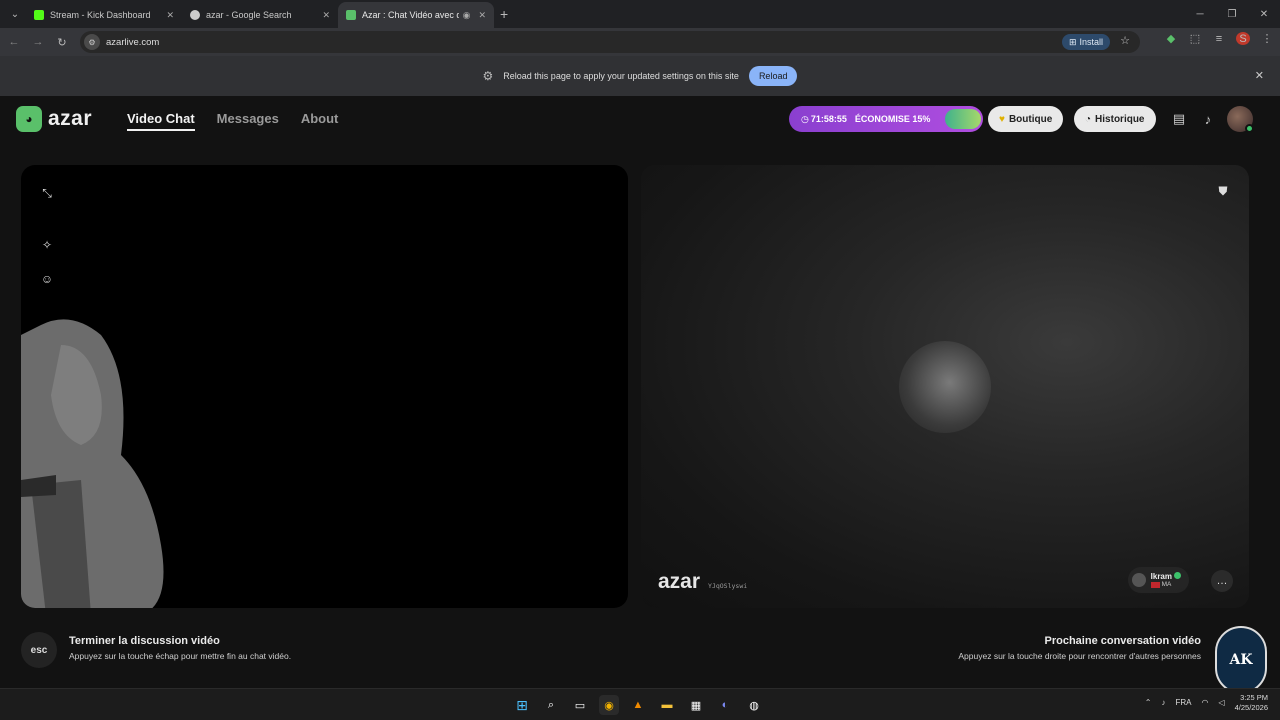 The width and height of the screenshot is (1280, 720). I want to click on taskbar-clock: 3:25 PM 4/25/2026, so click(1251, 703).